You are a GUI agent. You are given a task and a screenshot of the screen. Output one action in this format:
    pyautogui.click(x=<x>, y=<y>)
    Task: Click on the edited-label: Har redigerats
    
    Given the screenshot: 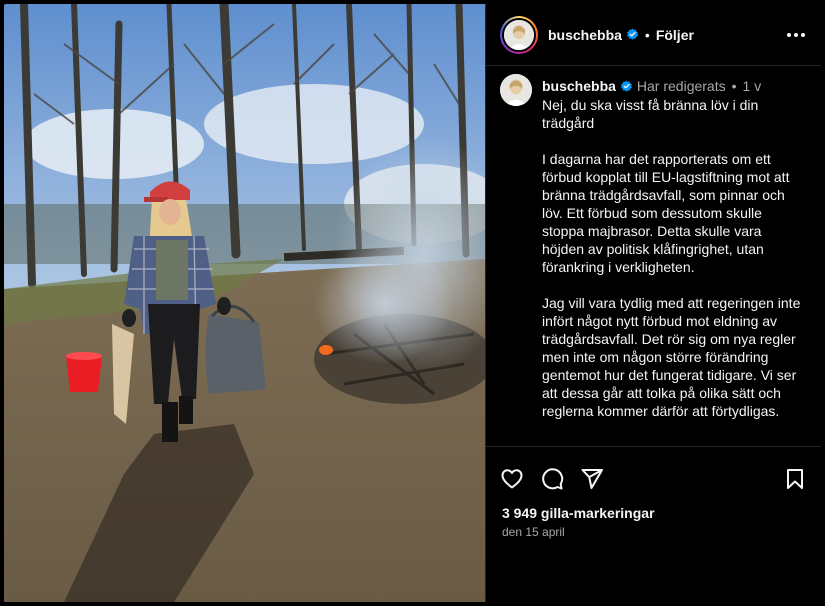 What is the action you would take?
    pyautogui.click(x=681, y=86)
    